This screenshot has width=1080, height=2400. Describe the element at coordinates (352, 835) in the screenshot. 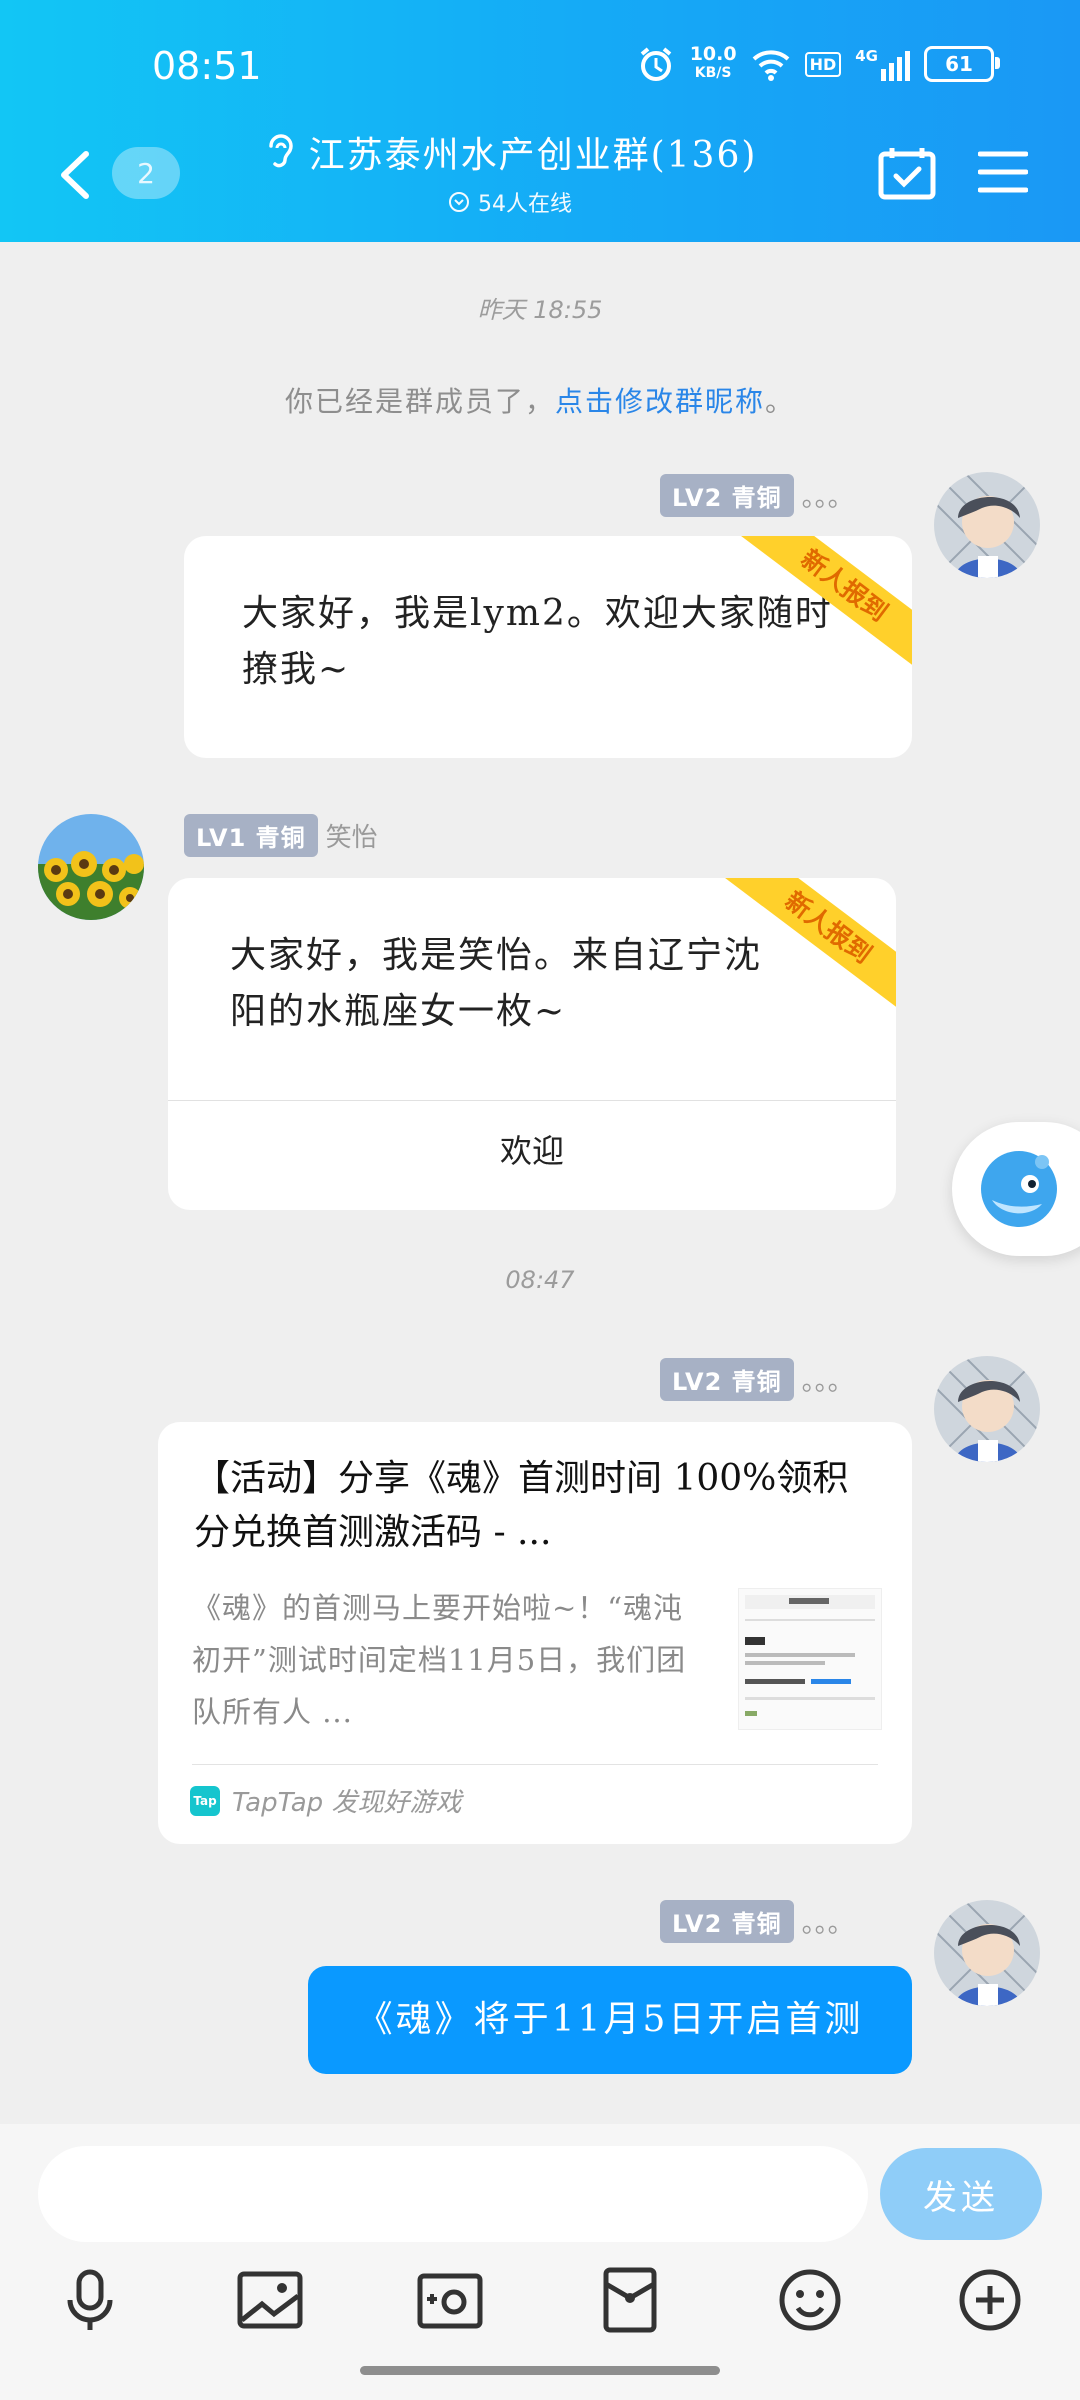

I see `sender-nickname: 笑怡` at that location.